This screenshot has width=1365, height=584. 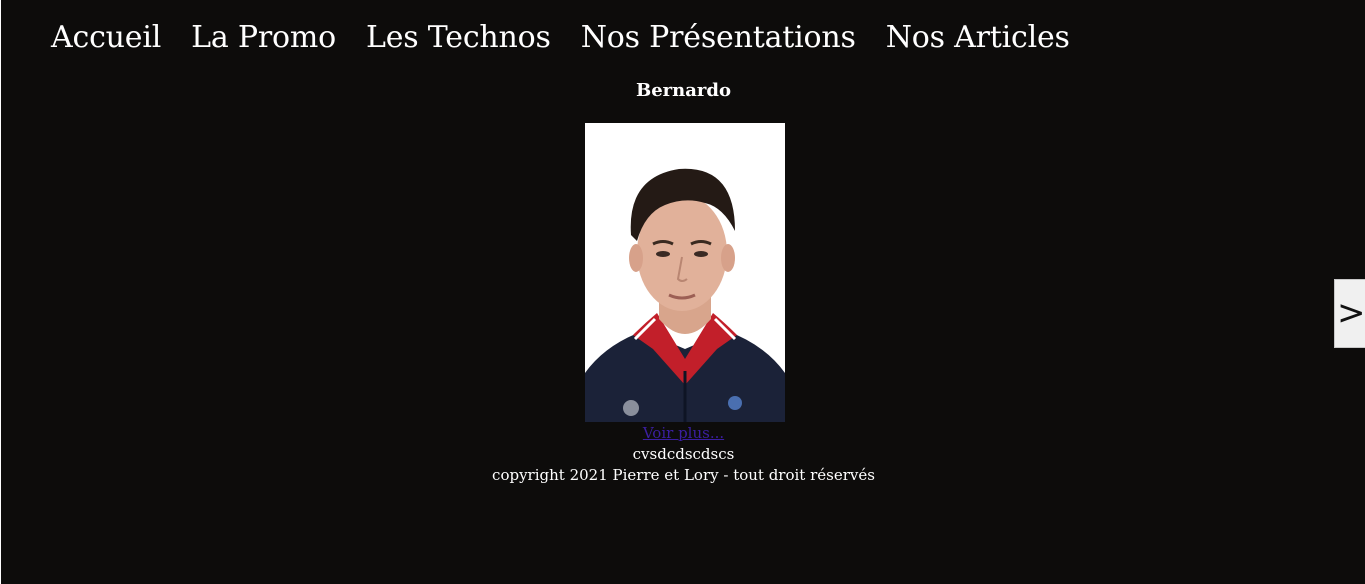 What do you see at coordinates (263, 38) in the screenshot?
I see `nav-item-la-promo: La Promo` at bounding box center [263, 38].